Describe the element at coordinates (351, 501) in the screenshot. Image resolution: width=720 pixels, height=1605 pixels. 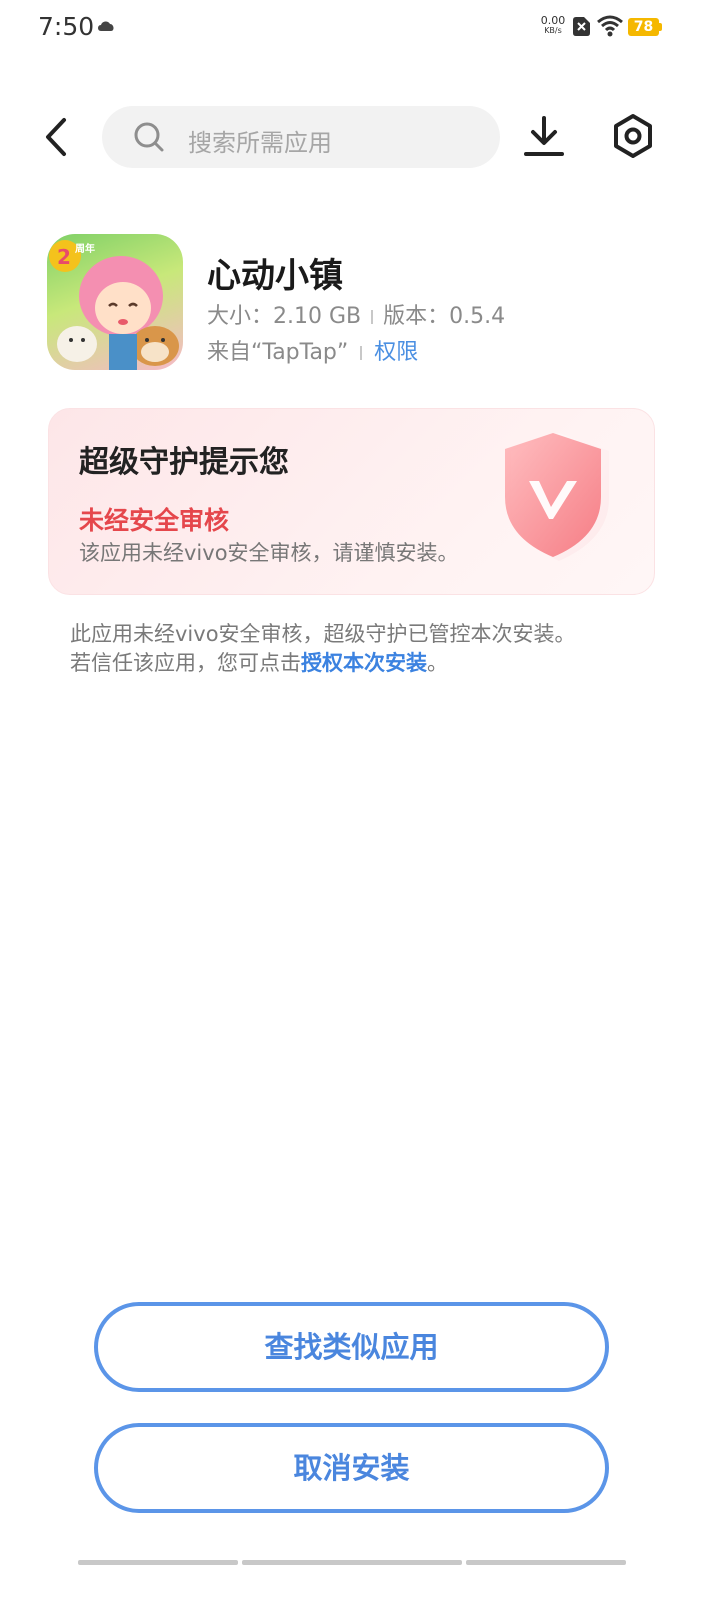
I see `protection-card: 超级守护提示您 未经安全审核 该应用未经vivo安全审核，请谨慎安装。` at that location.